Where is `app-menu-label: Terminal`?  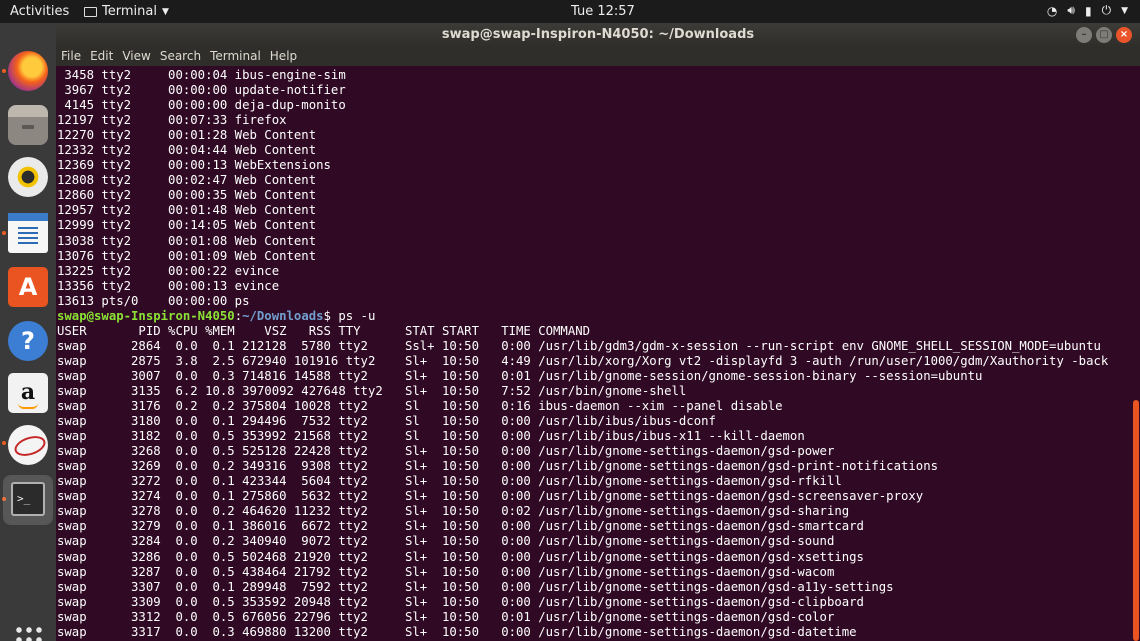
app-menu-label: Terminal is located at coordinates (129, 11).